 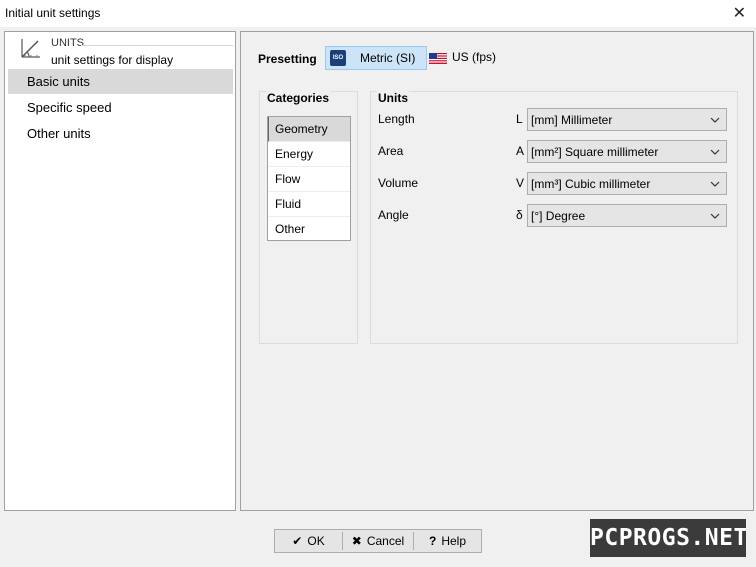 What do you see at coordinates (391, 151) in the screenshot?
I see `unit-label: Area` at bounding box center [391, 151].